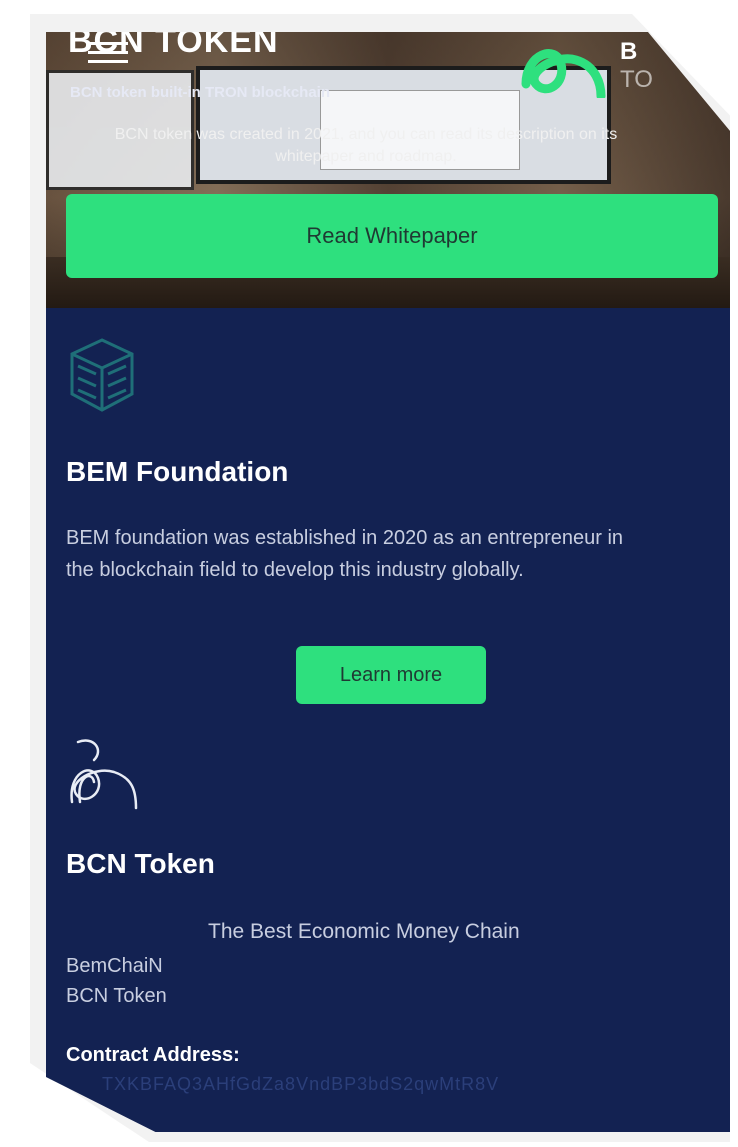  Describe the element at coordinates (392, 236) in the screenshot. I see `read-whitepaper-button: Read Whitepaper` at that location.